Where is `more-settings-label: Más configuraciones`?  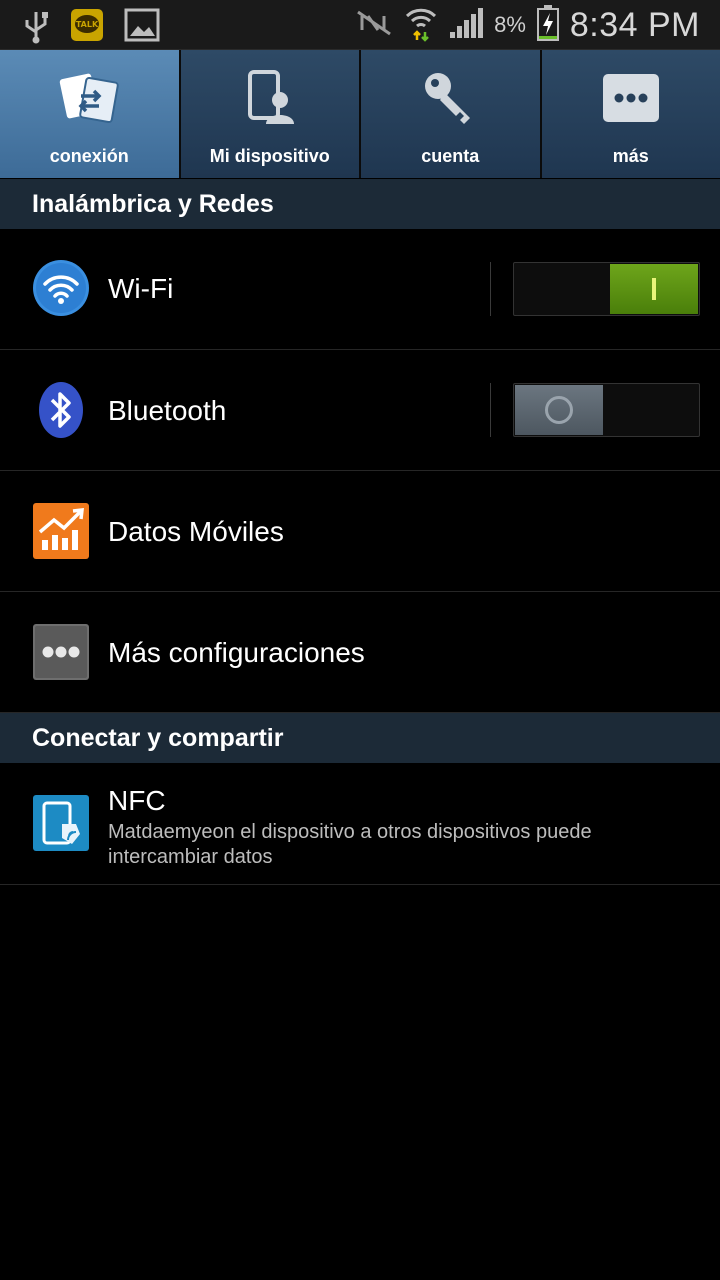
more-settings-label: Más configuraciones is located at coordinates (236, 652).